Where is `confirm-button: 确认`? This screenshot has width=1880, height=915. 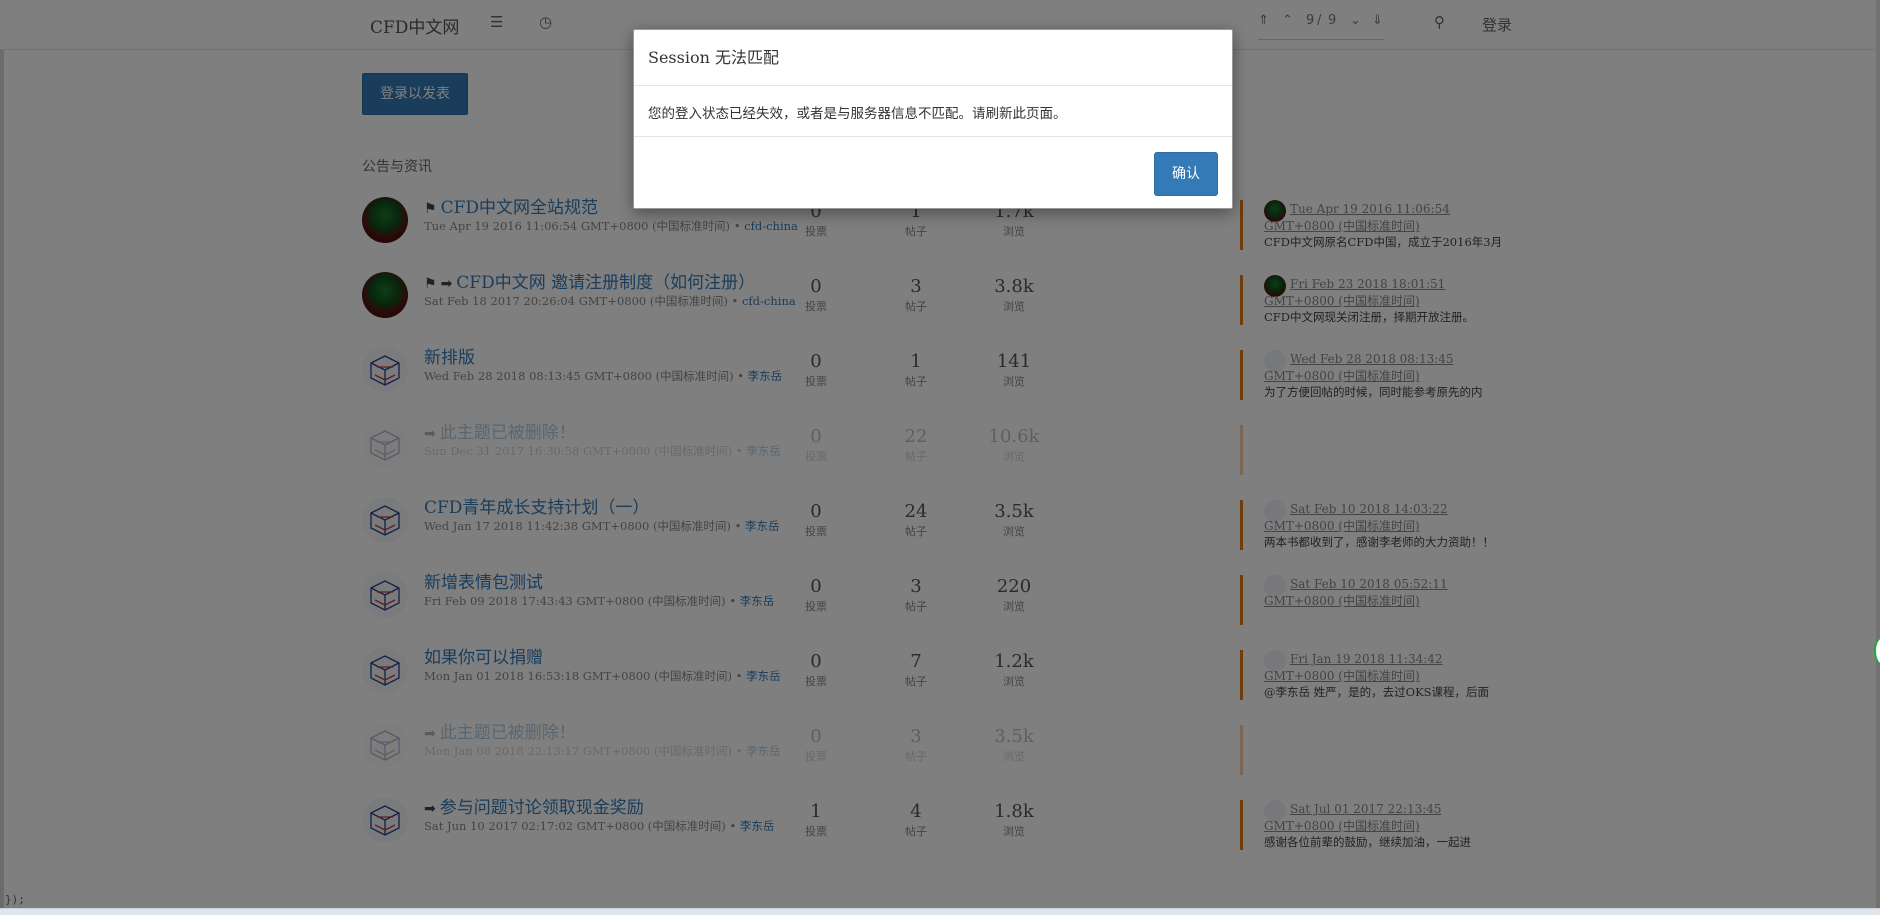 confirm-button: 确认 is located at coordinates (1186, 174).